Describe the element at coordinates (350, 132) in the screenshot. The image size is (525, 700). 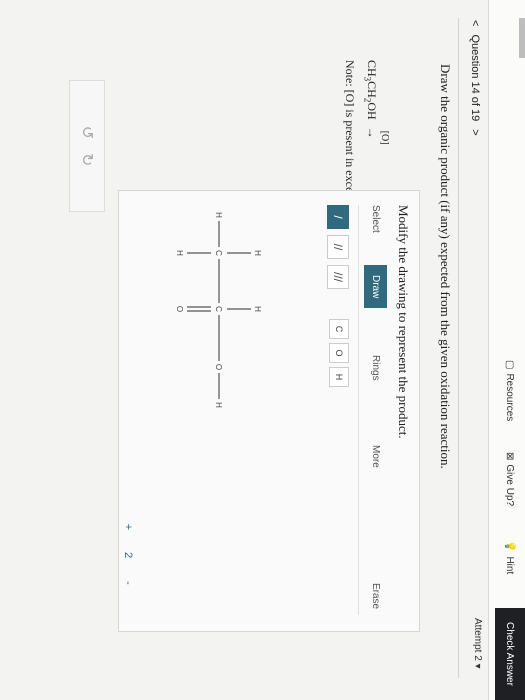
I see `reaction-note: Note: [O] is present in excess.` at that location.